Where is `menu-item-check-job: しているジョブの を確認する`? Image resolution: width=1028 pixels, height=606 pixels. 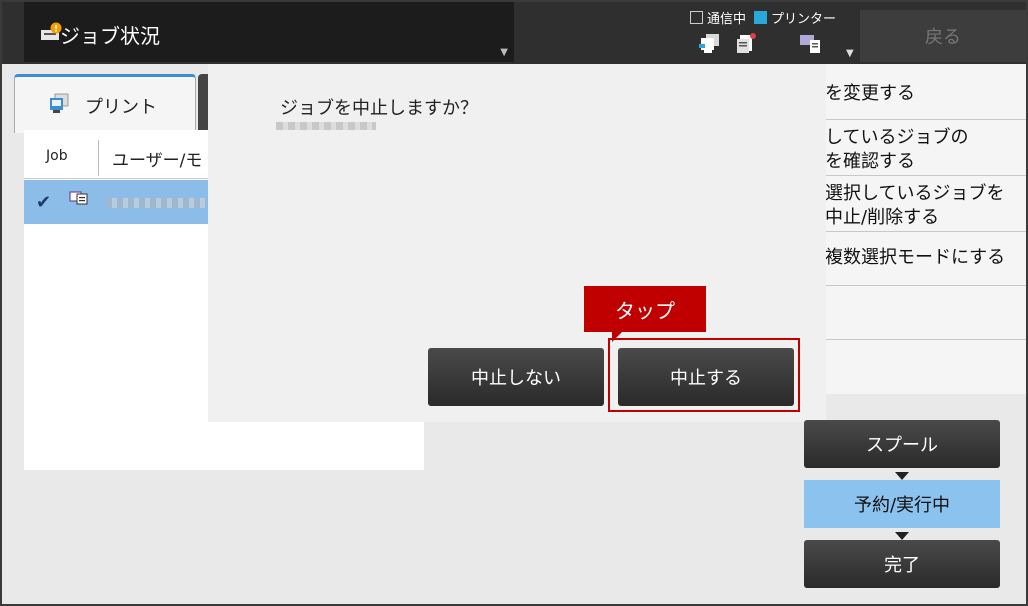
menu-item-check-job: しているジョブの を確認する is located at coordinates (925, 148).